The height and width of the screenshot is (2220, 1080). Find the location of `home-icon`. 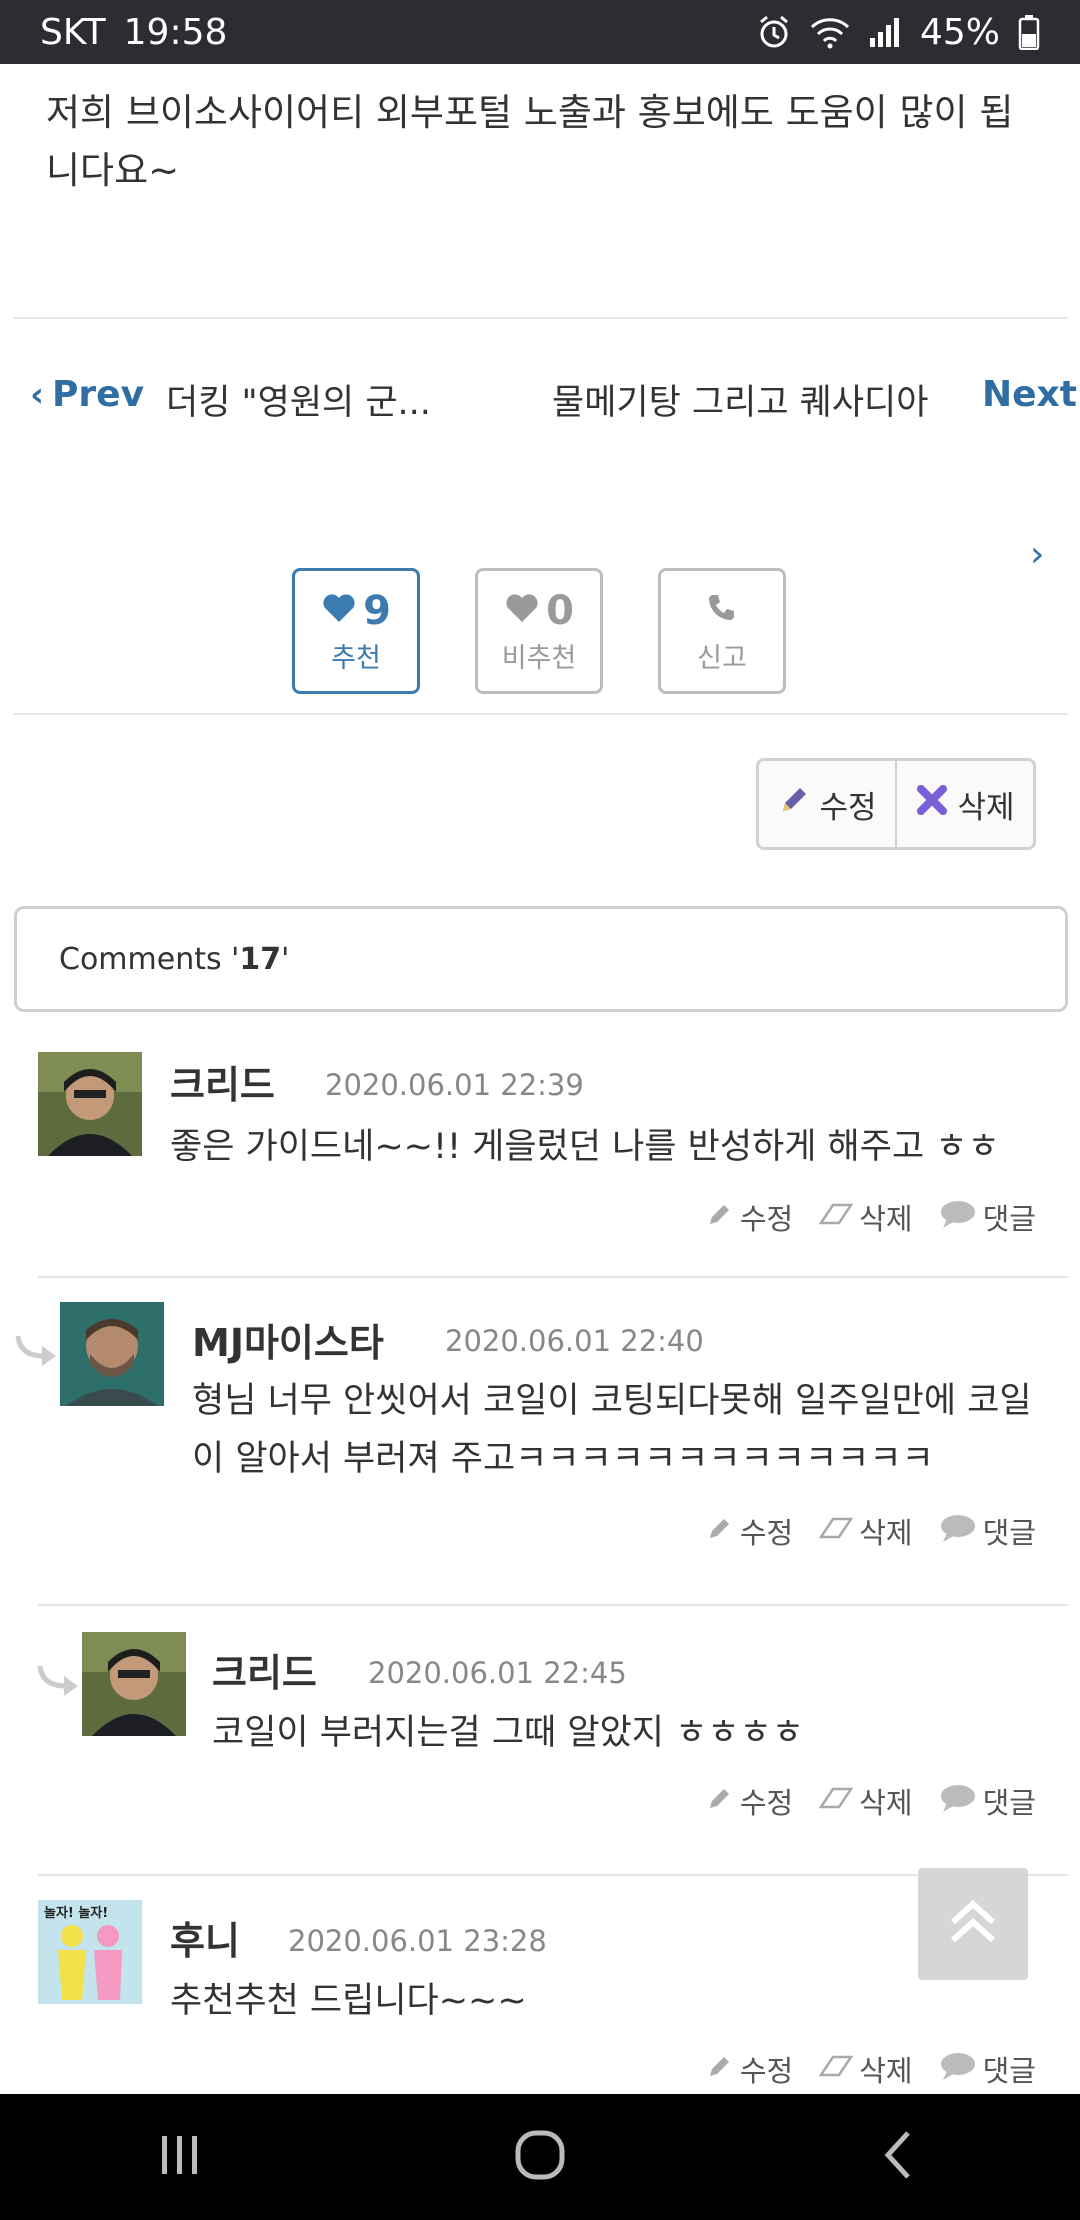

home-icon is located at coordinates (540, 2157).